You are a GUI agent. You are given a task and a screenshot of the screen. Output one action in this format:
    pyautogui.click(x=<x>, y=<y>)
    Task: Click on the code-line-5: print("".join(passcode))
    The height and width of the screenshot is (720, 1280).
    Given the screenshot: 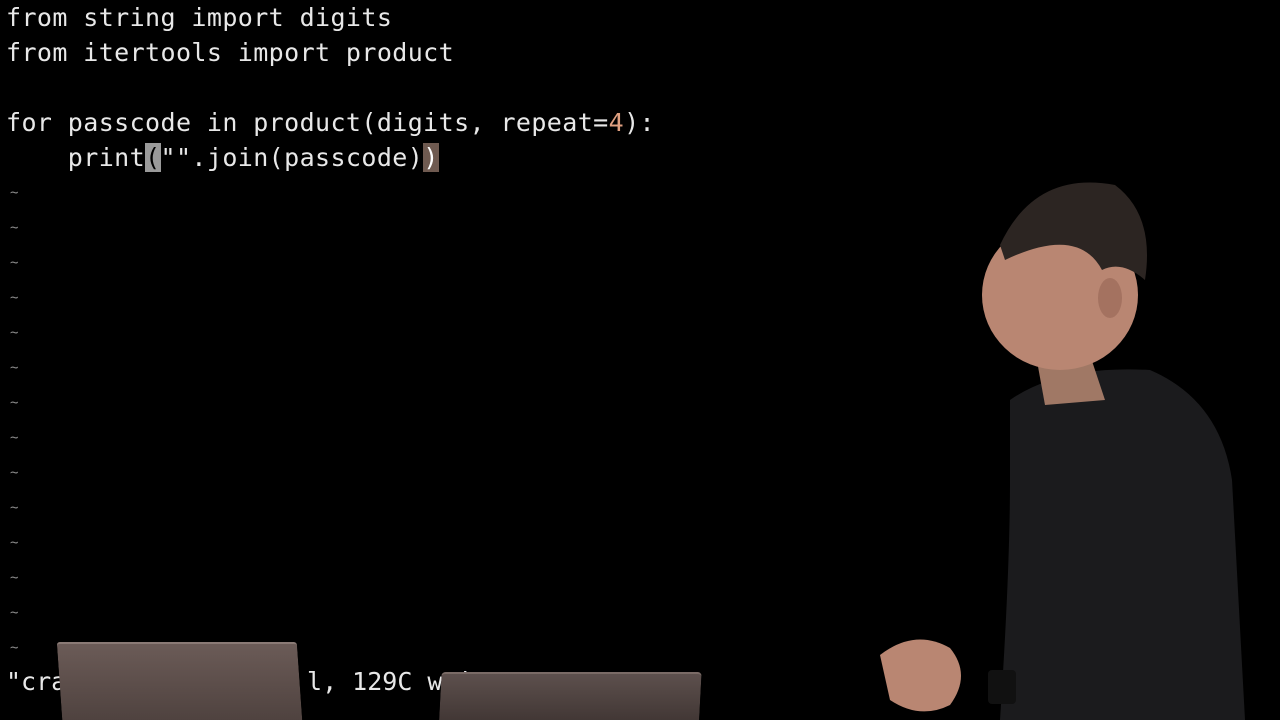 What is the action you would take?
    pyautogui.click(x=222, y=157)
    